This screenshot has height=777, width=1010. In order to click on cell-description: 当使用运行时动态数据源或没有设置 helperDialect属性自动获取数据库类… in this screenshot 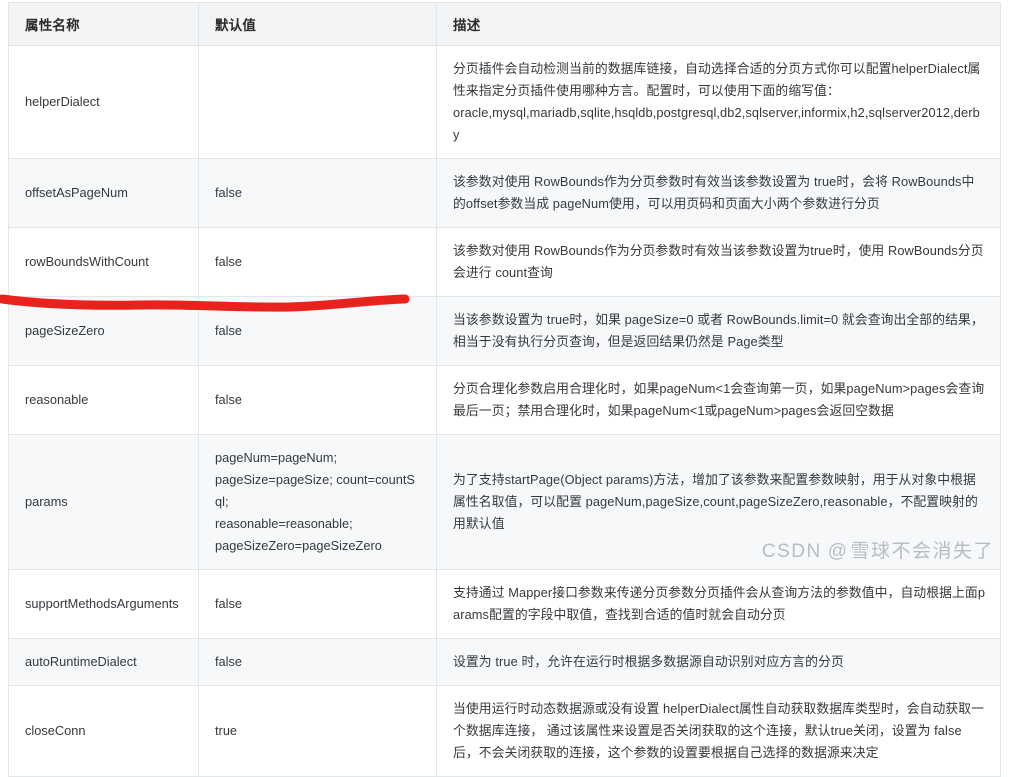, I will do `click(718, 731)`.